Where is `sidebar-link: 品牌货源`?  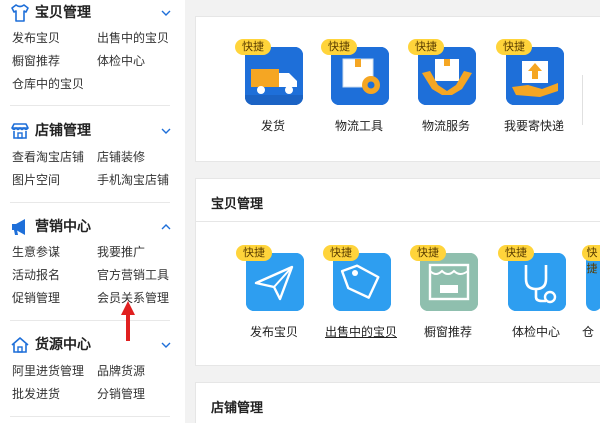 sidebar-link: 品牌货源 is located at coordinates (121, 371).